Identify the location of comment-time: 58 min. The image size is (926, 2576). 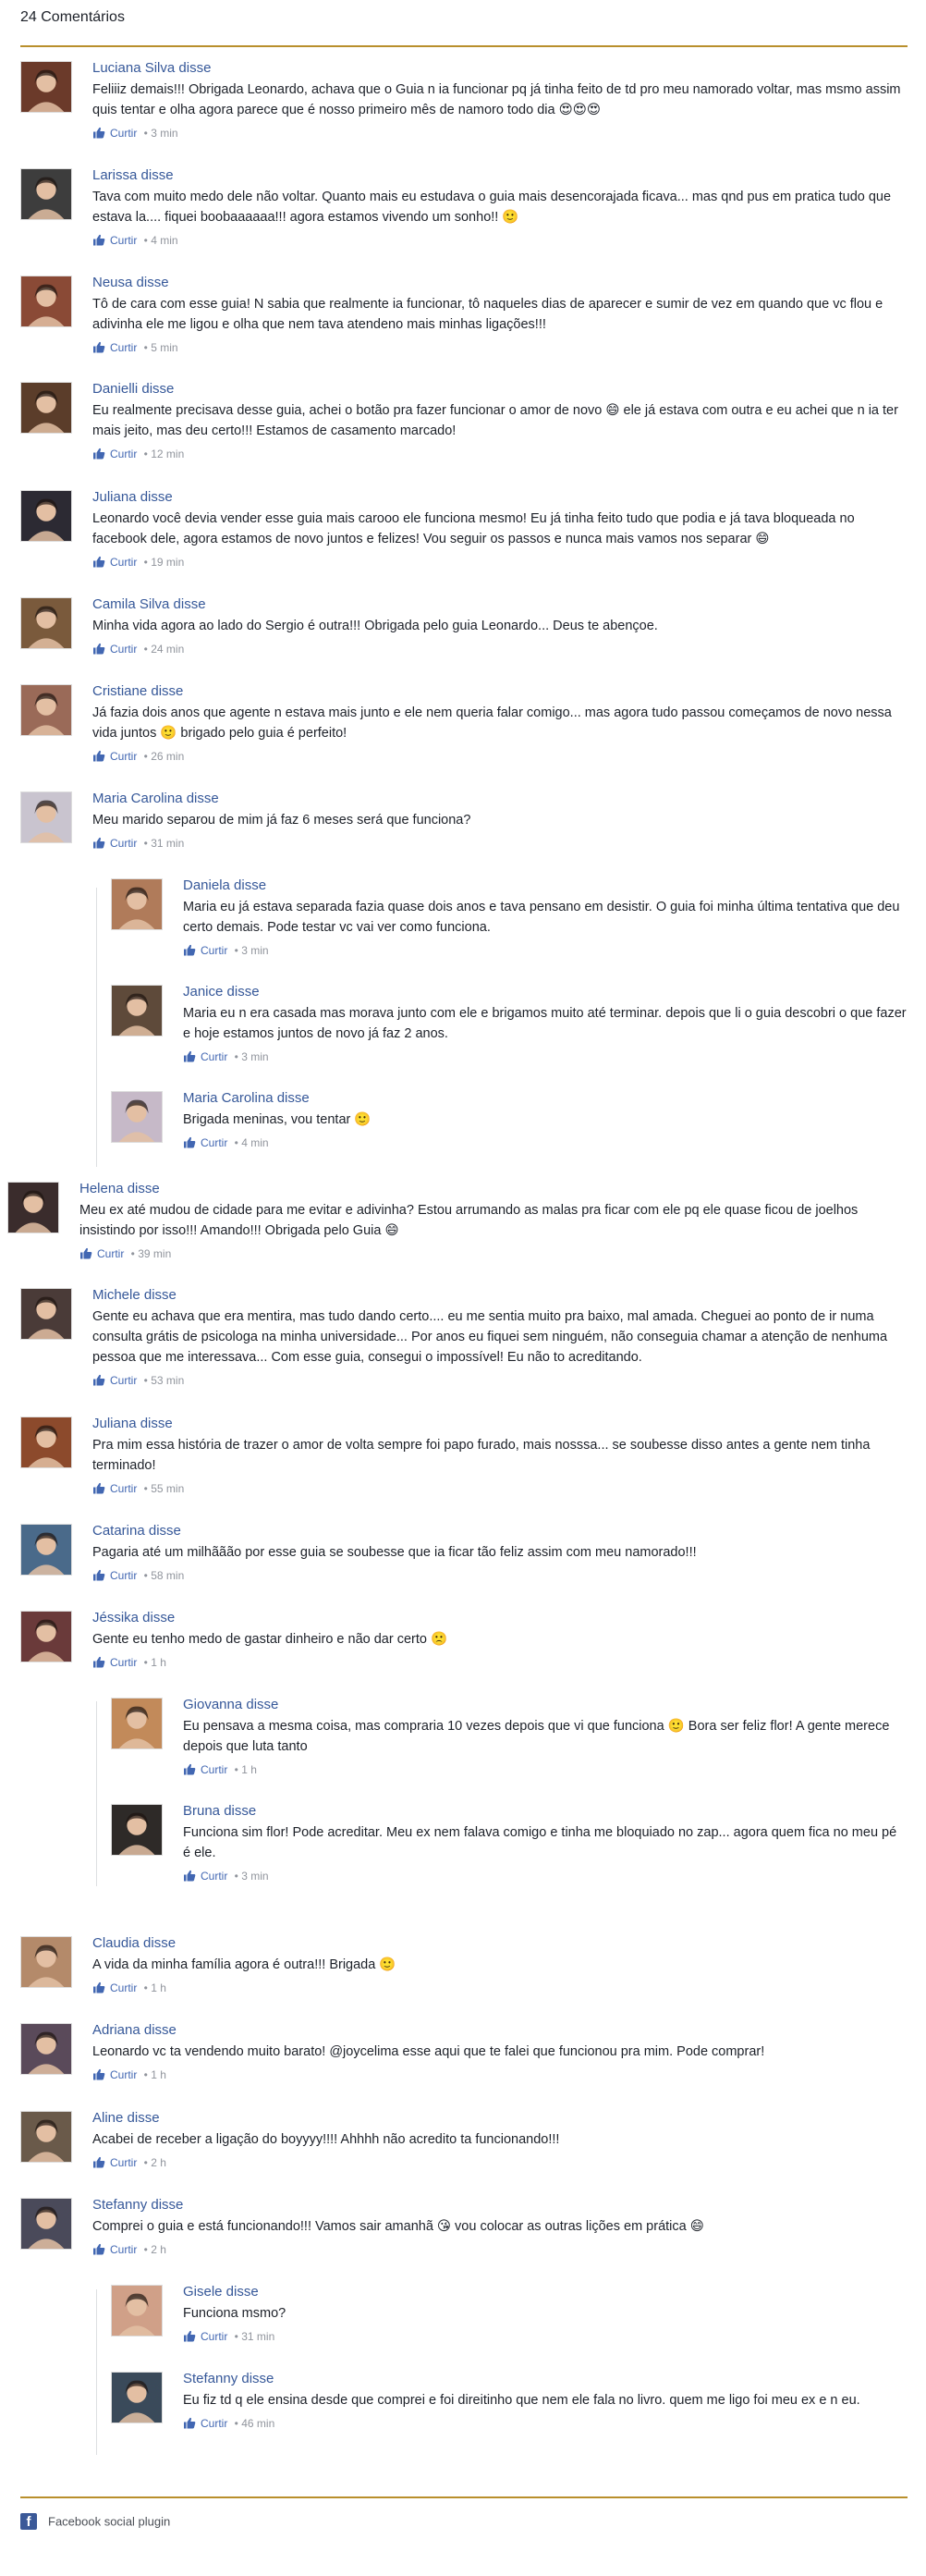
(167, 1575).